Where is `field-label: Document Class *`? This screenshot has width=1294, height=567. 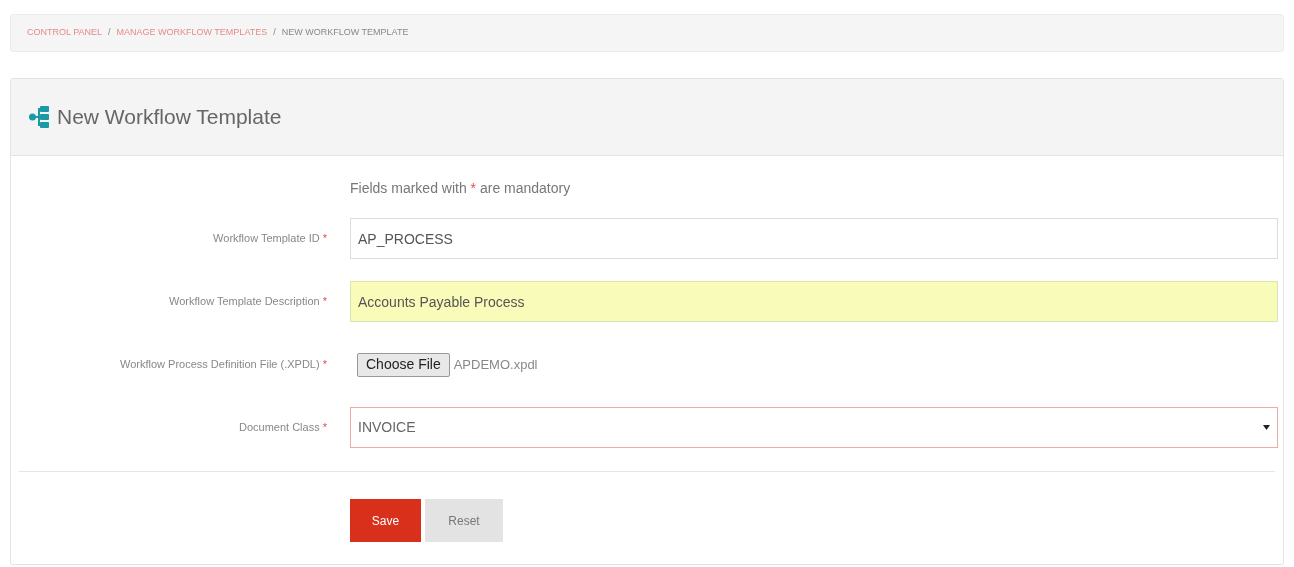 field-label: Document Class * is located at coordinates (282, 428).